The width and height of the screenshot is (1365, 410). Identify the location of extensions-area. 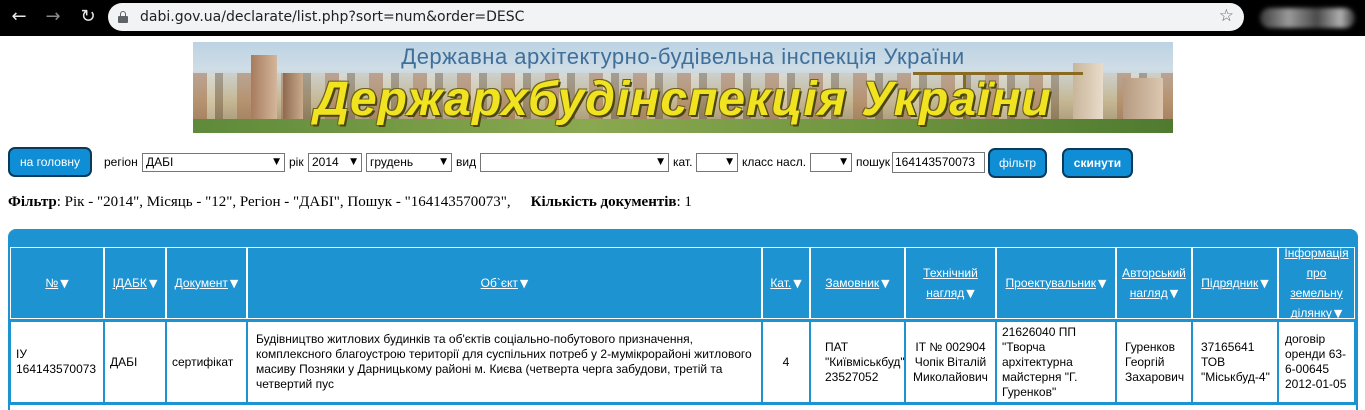
(1307, 18).